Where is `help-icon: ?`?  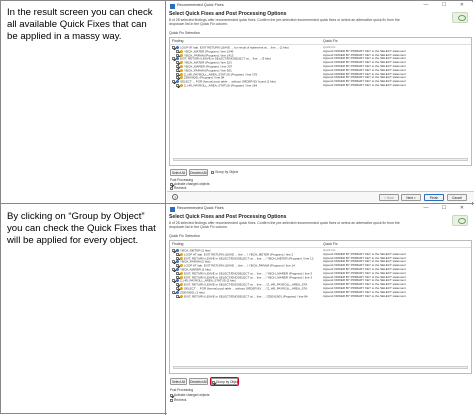 help-icon: ? is located at coordinates (175, 197).